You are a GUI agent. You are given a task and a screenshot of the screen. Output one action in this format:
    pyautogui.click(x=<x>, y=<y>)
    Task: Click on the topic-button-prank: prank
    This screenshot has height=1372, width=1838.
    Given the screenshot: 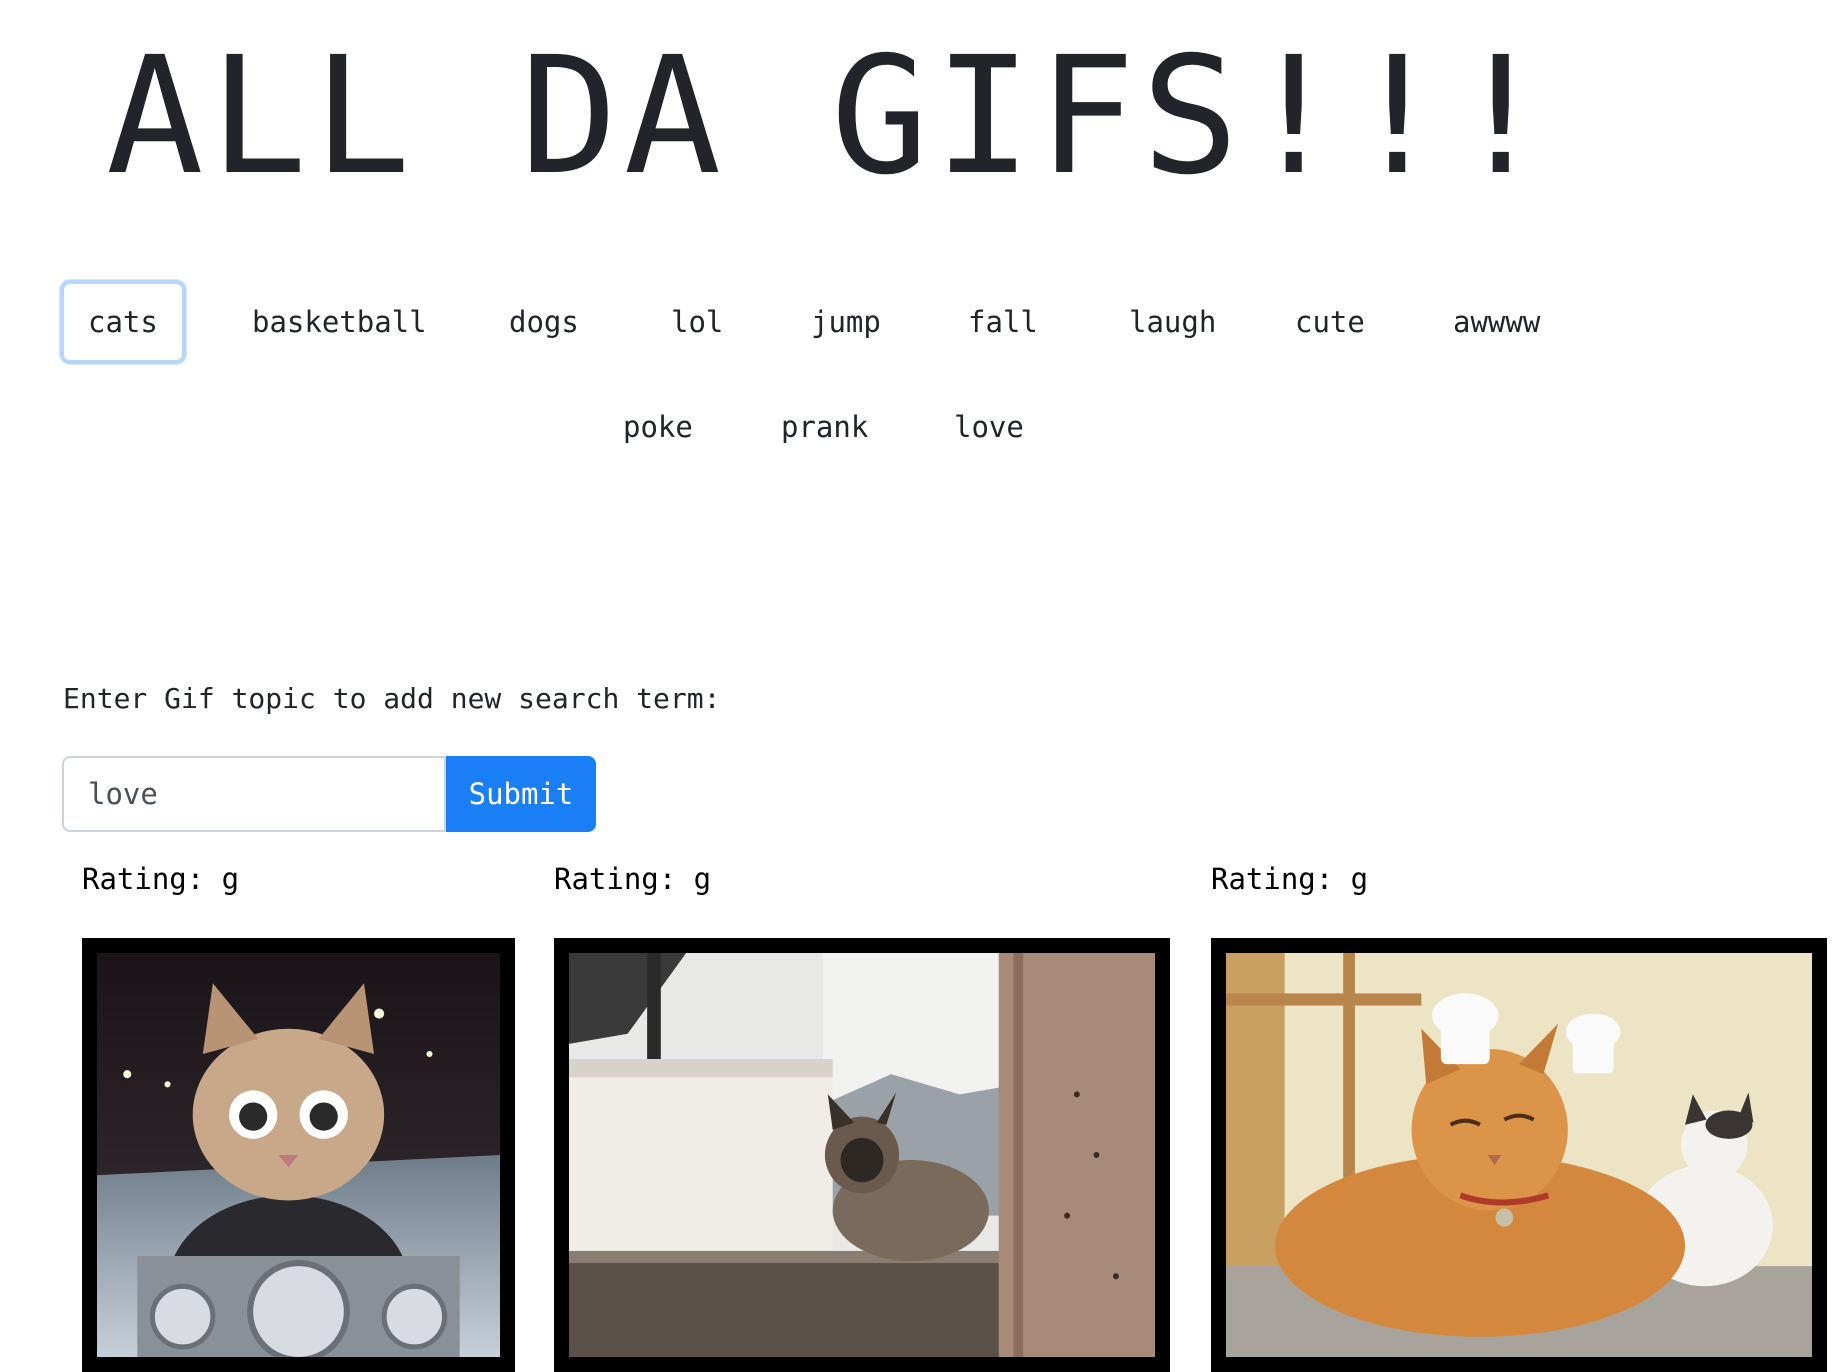 What is the action you would take?
    pyautogui.click(x=824, y=427)
    